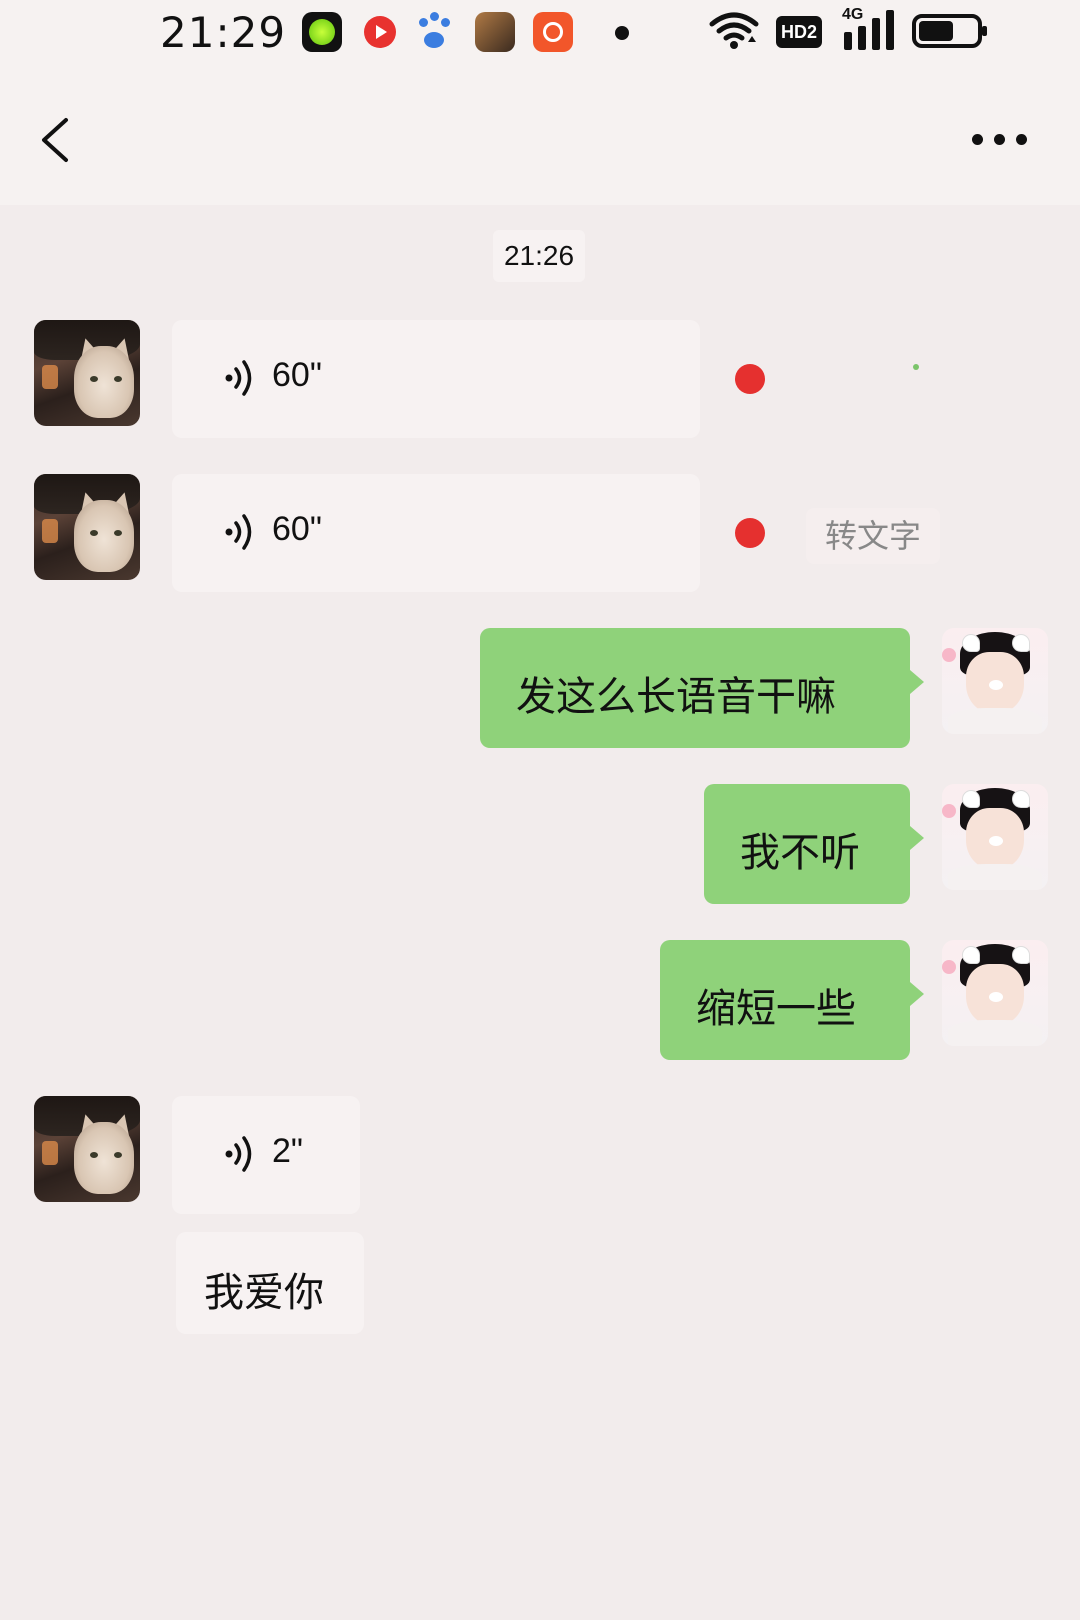 This screenshot has width=1080, height=1620. I want to click on chat-timestamp: 21:26, so click(539, 256).